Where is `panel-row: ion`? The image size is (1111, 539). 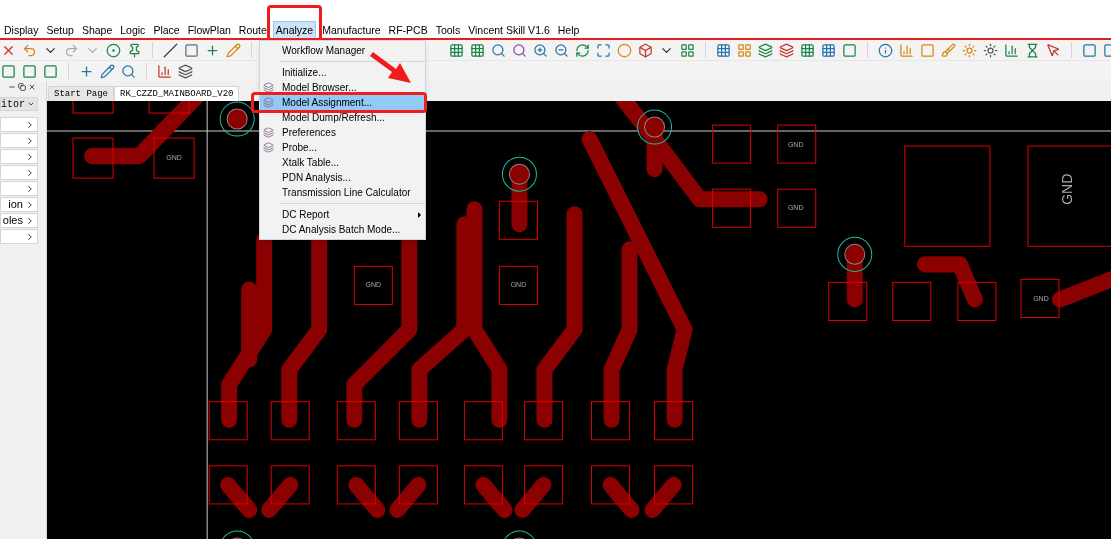 panel-row: ion is located at coordinates (19, 204).